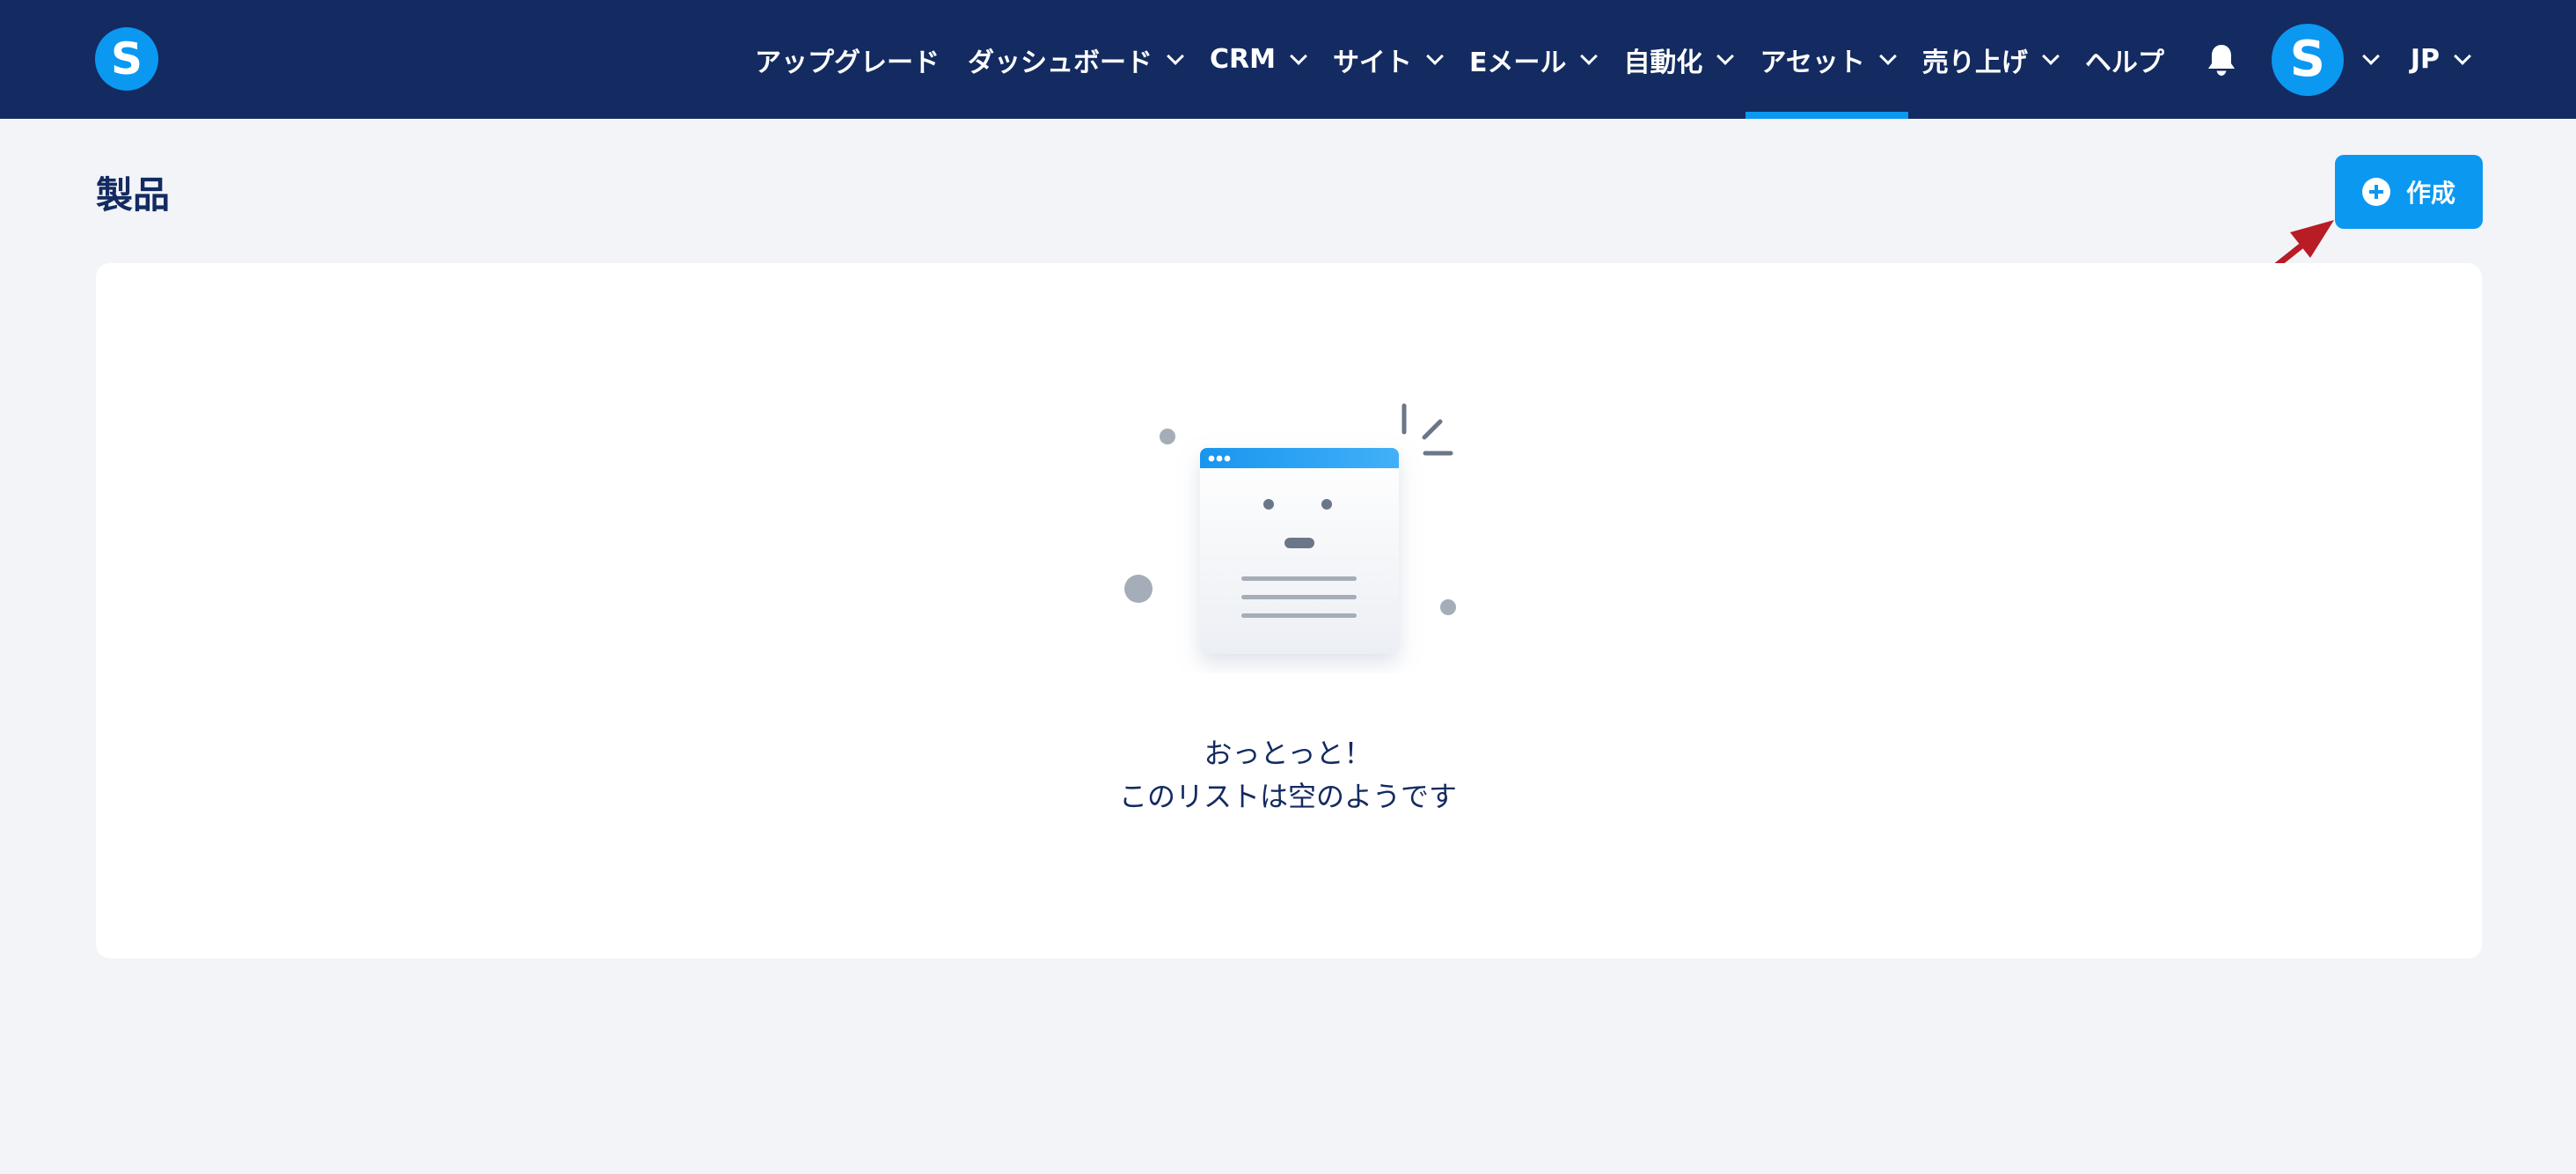 The height and width of the screenshot is (1174, 2576). I want to click on empty-state-line-1: おっとっと！, so click(1288, 753).